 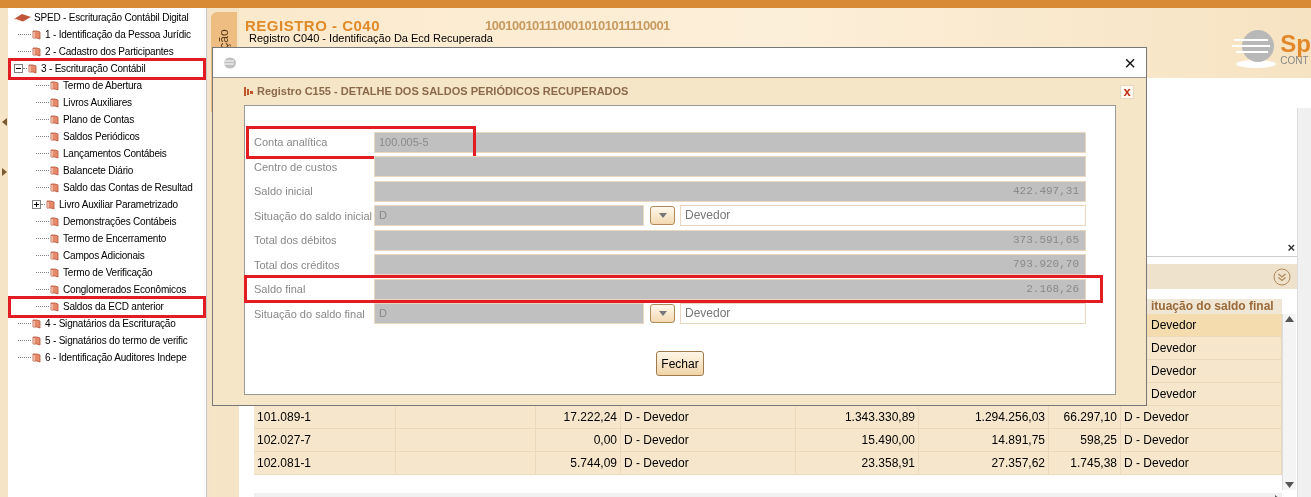 What do you see at coordinates (280, 289) in the screenshot?
I see `field-label: Saldo final` at bounding box center [280, 289].